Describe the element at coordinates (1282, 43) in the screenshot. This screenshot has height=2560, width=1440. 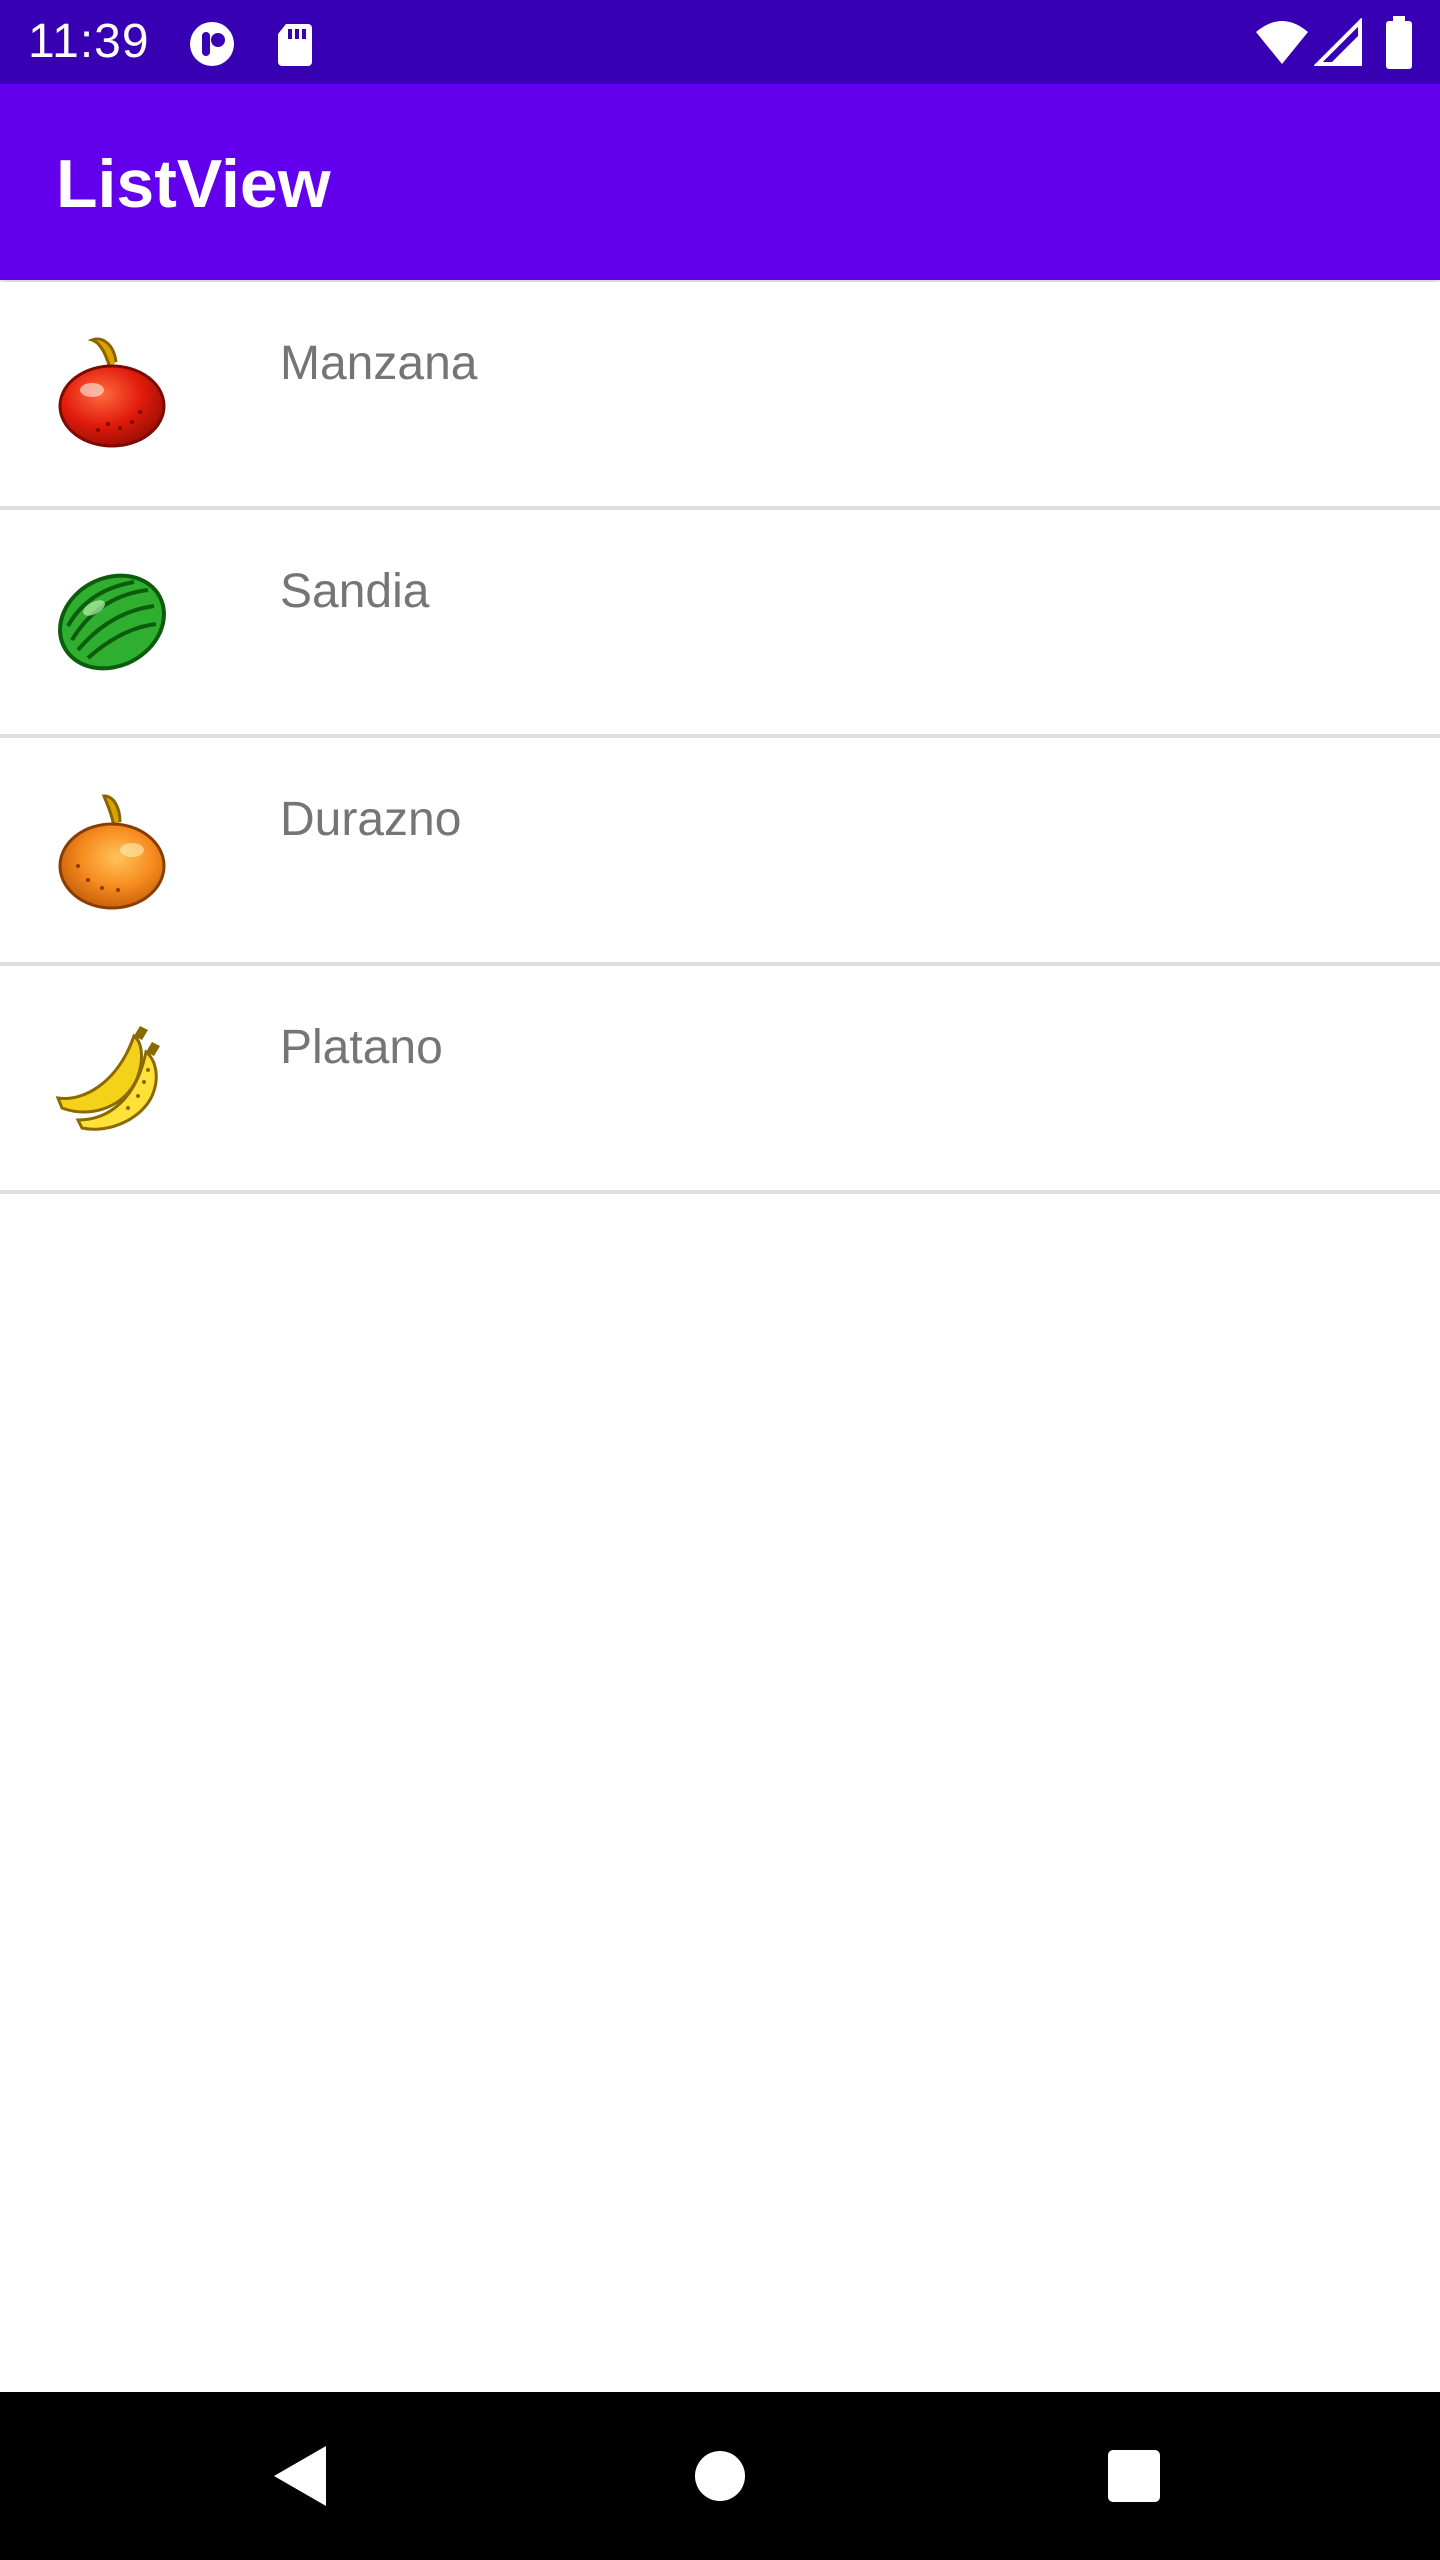
I see `wifi-icon` at that location.